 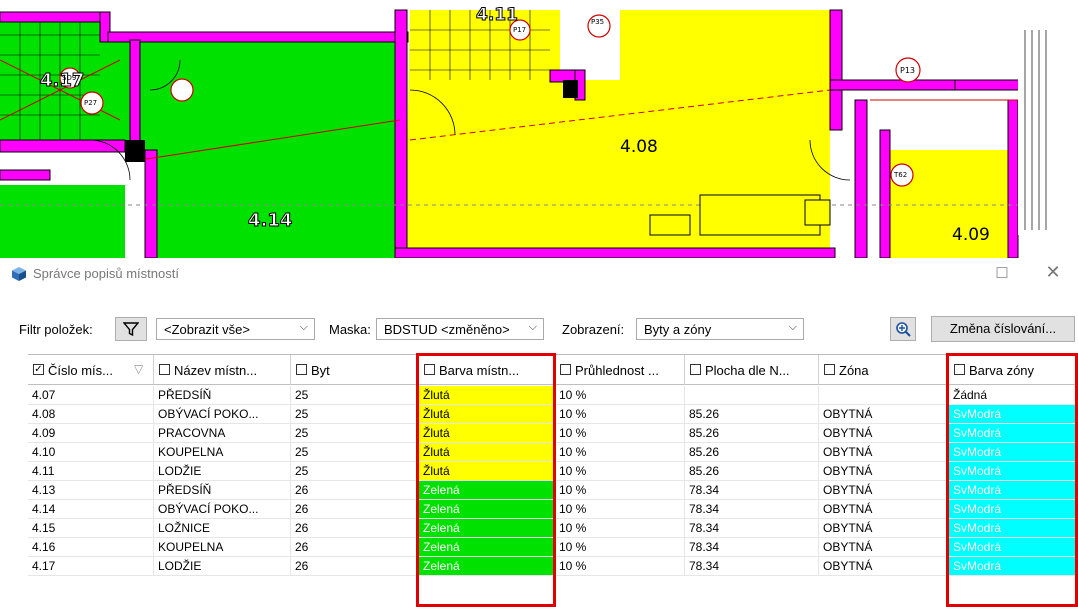 What do you see at coordinates (303, 327) in the screenshot?
I see `chevron-down-icon: ⌵` at bounding box center [303, 327].